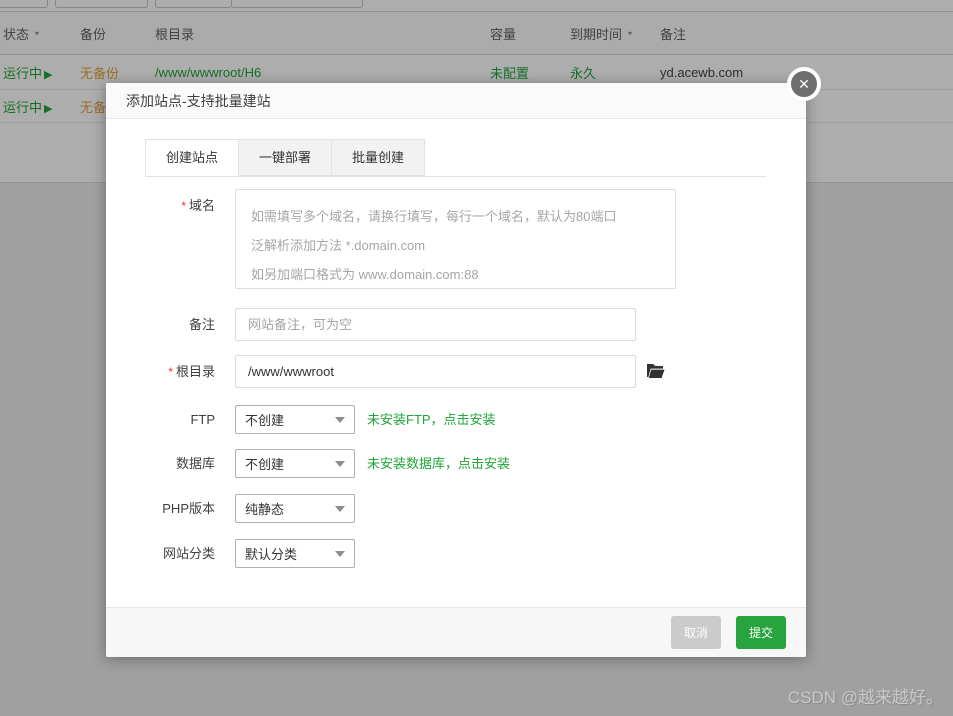  What do you see at coordinates (265, 420) in the screenshot?
I see `ftp-selected-value: 不创建` at bounding box center [265, 420].